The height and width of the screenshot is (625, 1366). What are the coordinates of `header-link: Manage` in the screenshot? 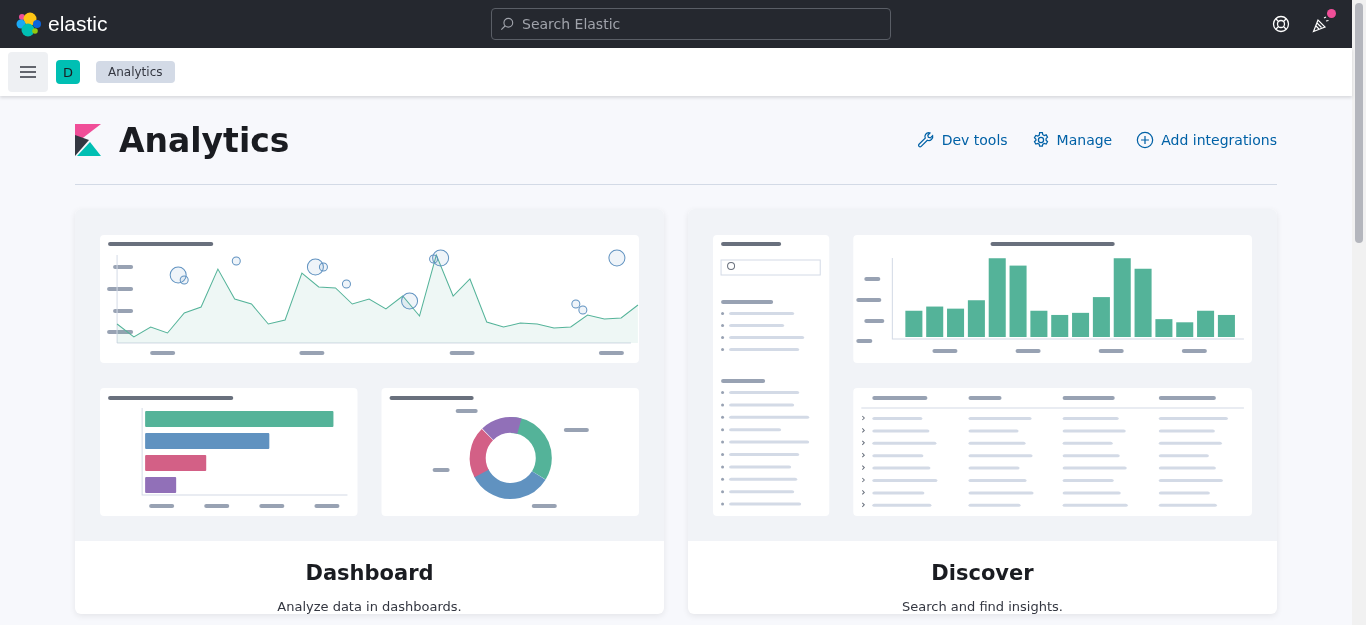 It's located at (1072, 140).